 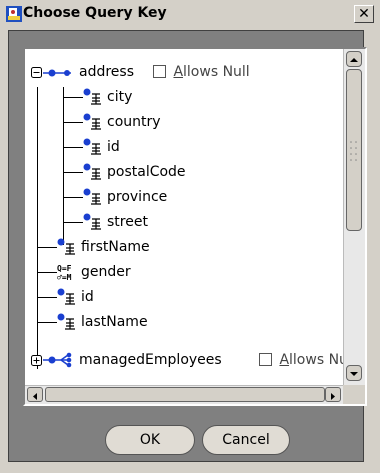 What do you see at coordinates (64, 268) in the screenshot?
I see `svg-text: Q=F` at bounding box center [64, 268].